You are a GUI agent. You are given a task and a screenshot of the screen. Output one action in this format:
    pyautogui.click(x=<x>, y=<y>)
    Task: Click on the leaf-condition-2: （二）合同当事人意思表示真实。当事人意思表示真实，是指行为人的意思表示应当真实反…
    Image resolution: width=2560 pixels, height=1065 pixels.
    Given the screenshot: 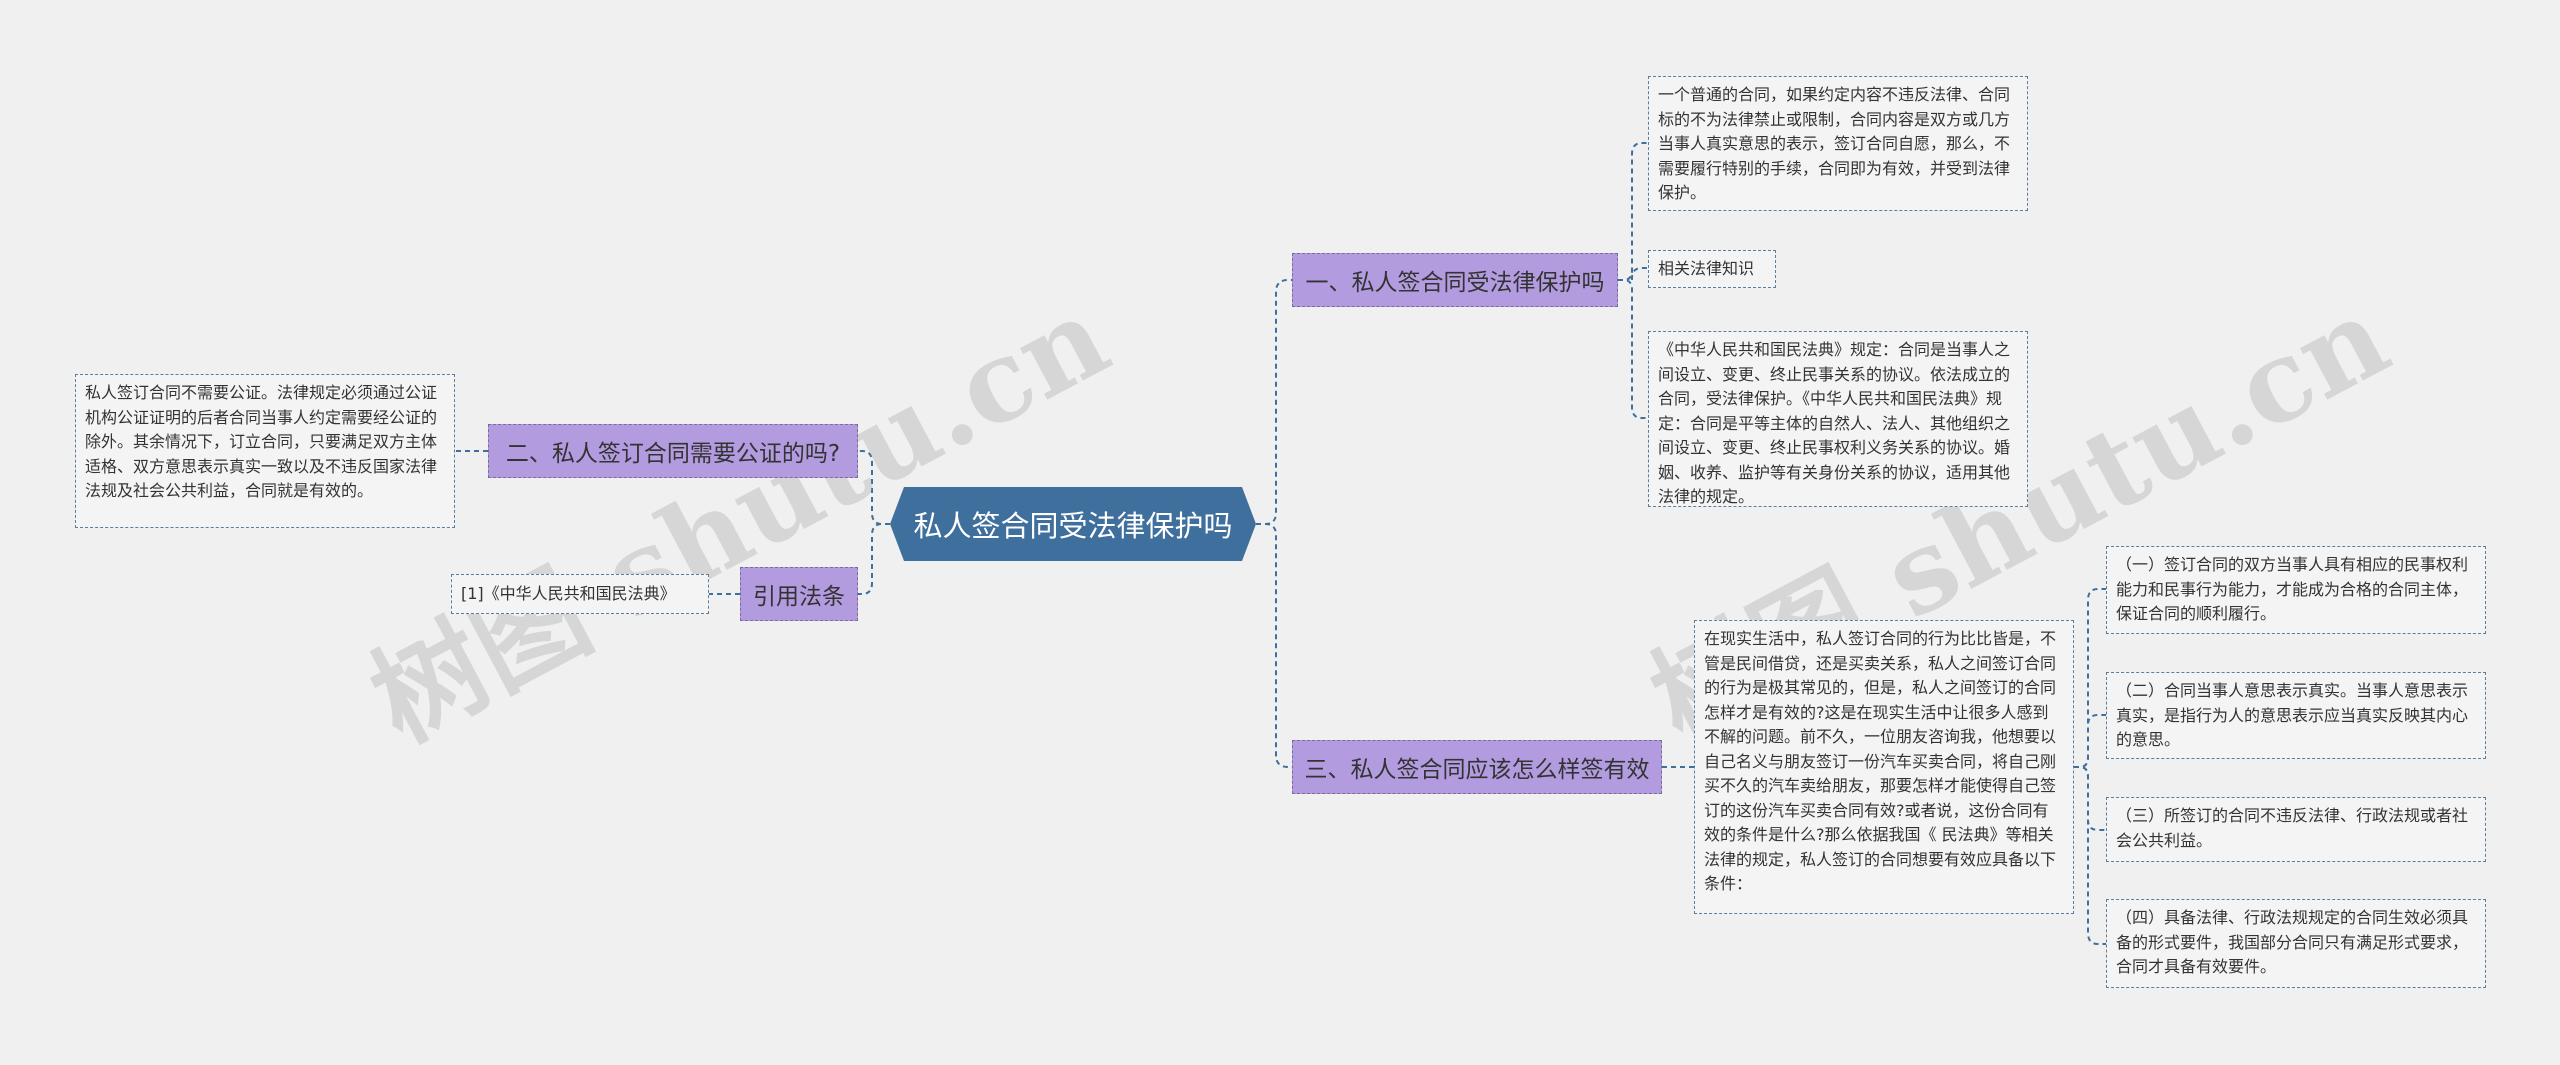 What is the action you would take?
    pyautogui.click(x=2296, y=715)
    